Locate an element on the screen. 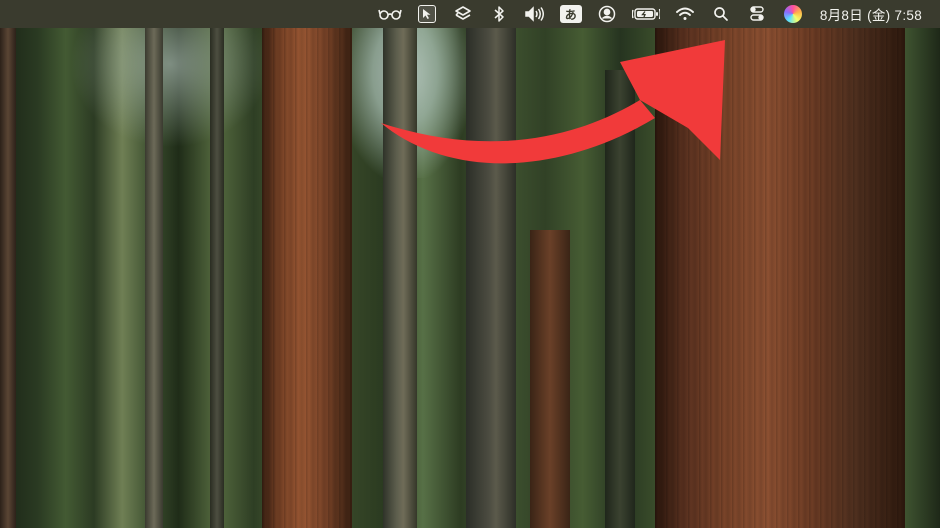 The height and width of the screenshot is (528, 940). input-method-icon: あ is located at coordinates (570, 14).